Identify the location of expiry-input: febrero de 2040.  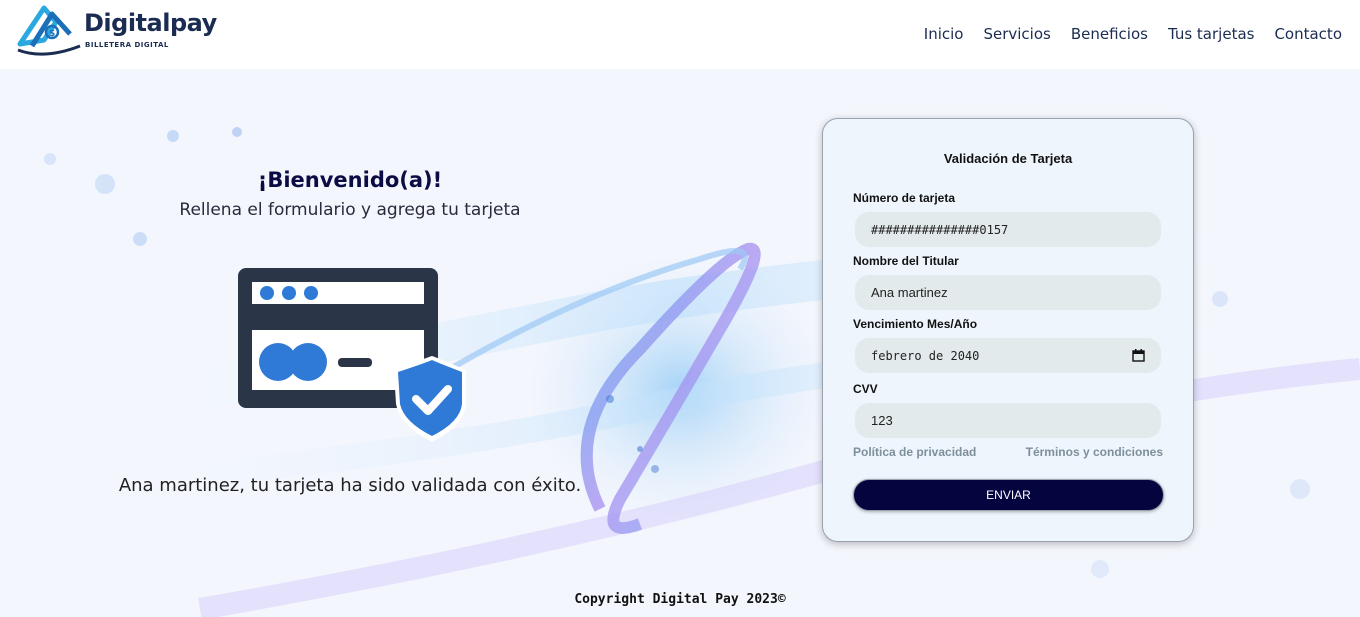
(1008, 355).